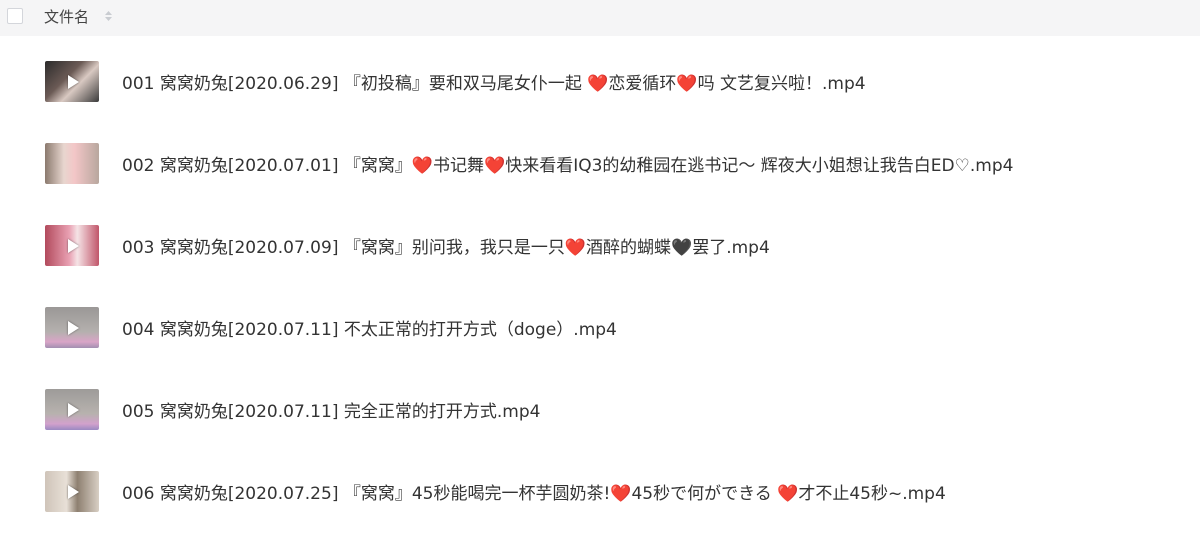  I want to click on column-title-filename: 文件名, so click(66, 17).